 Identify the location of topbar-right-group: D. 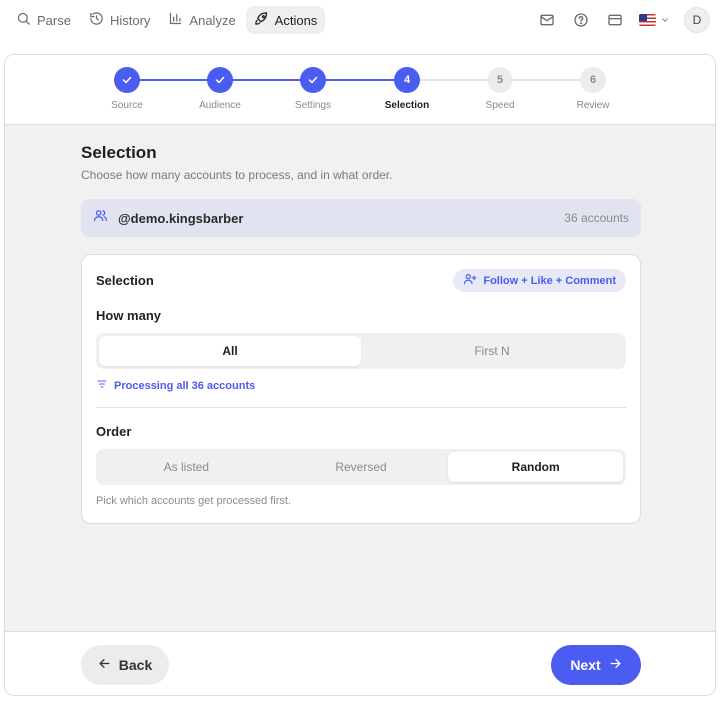
(624, 20).